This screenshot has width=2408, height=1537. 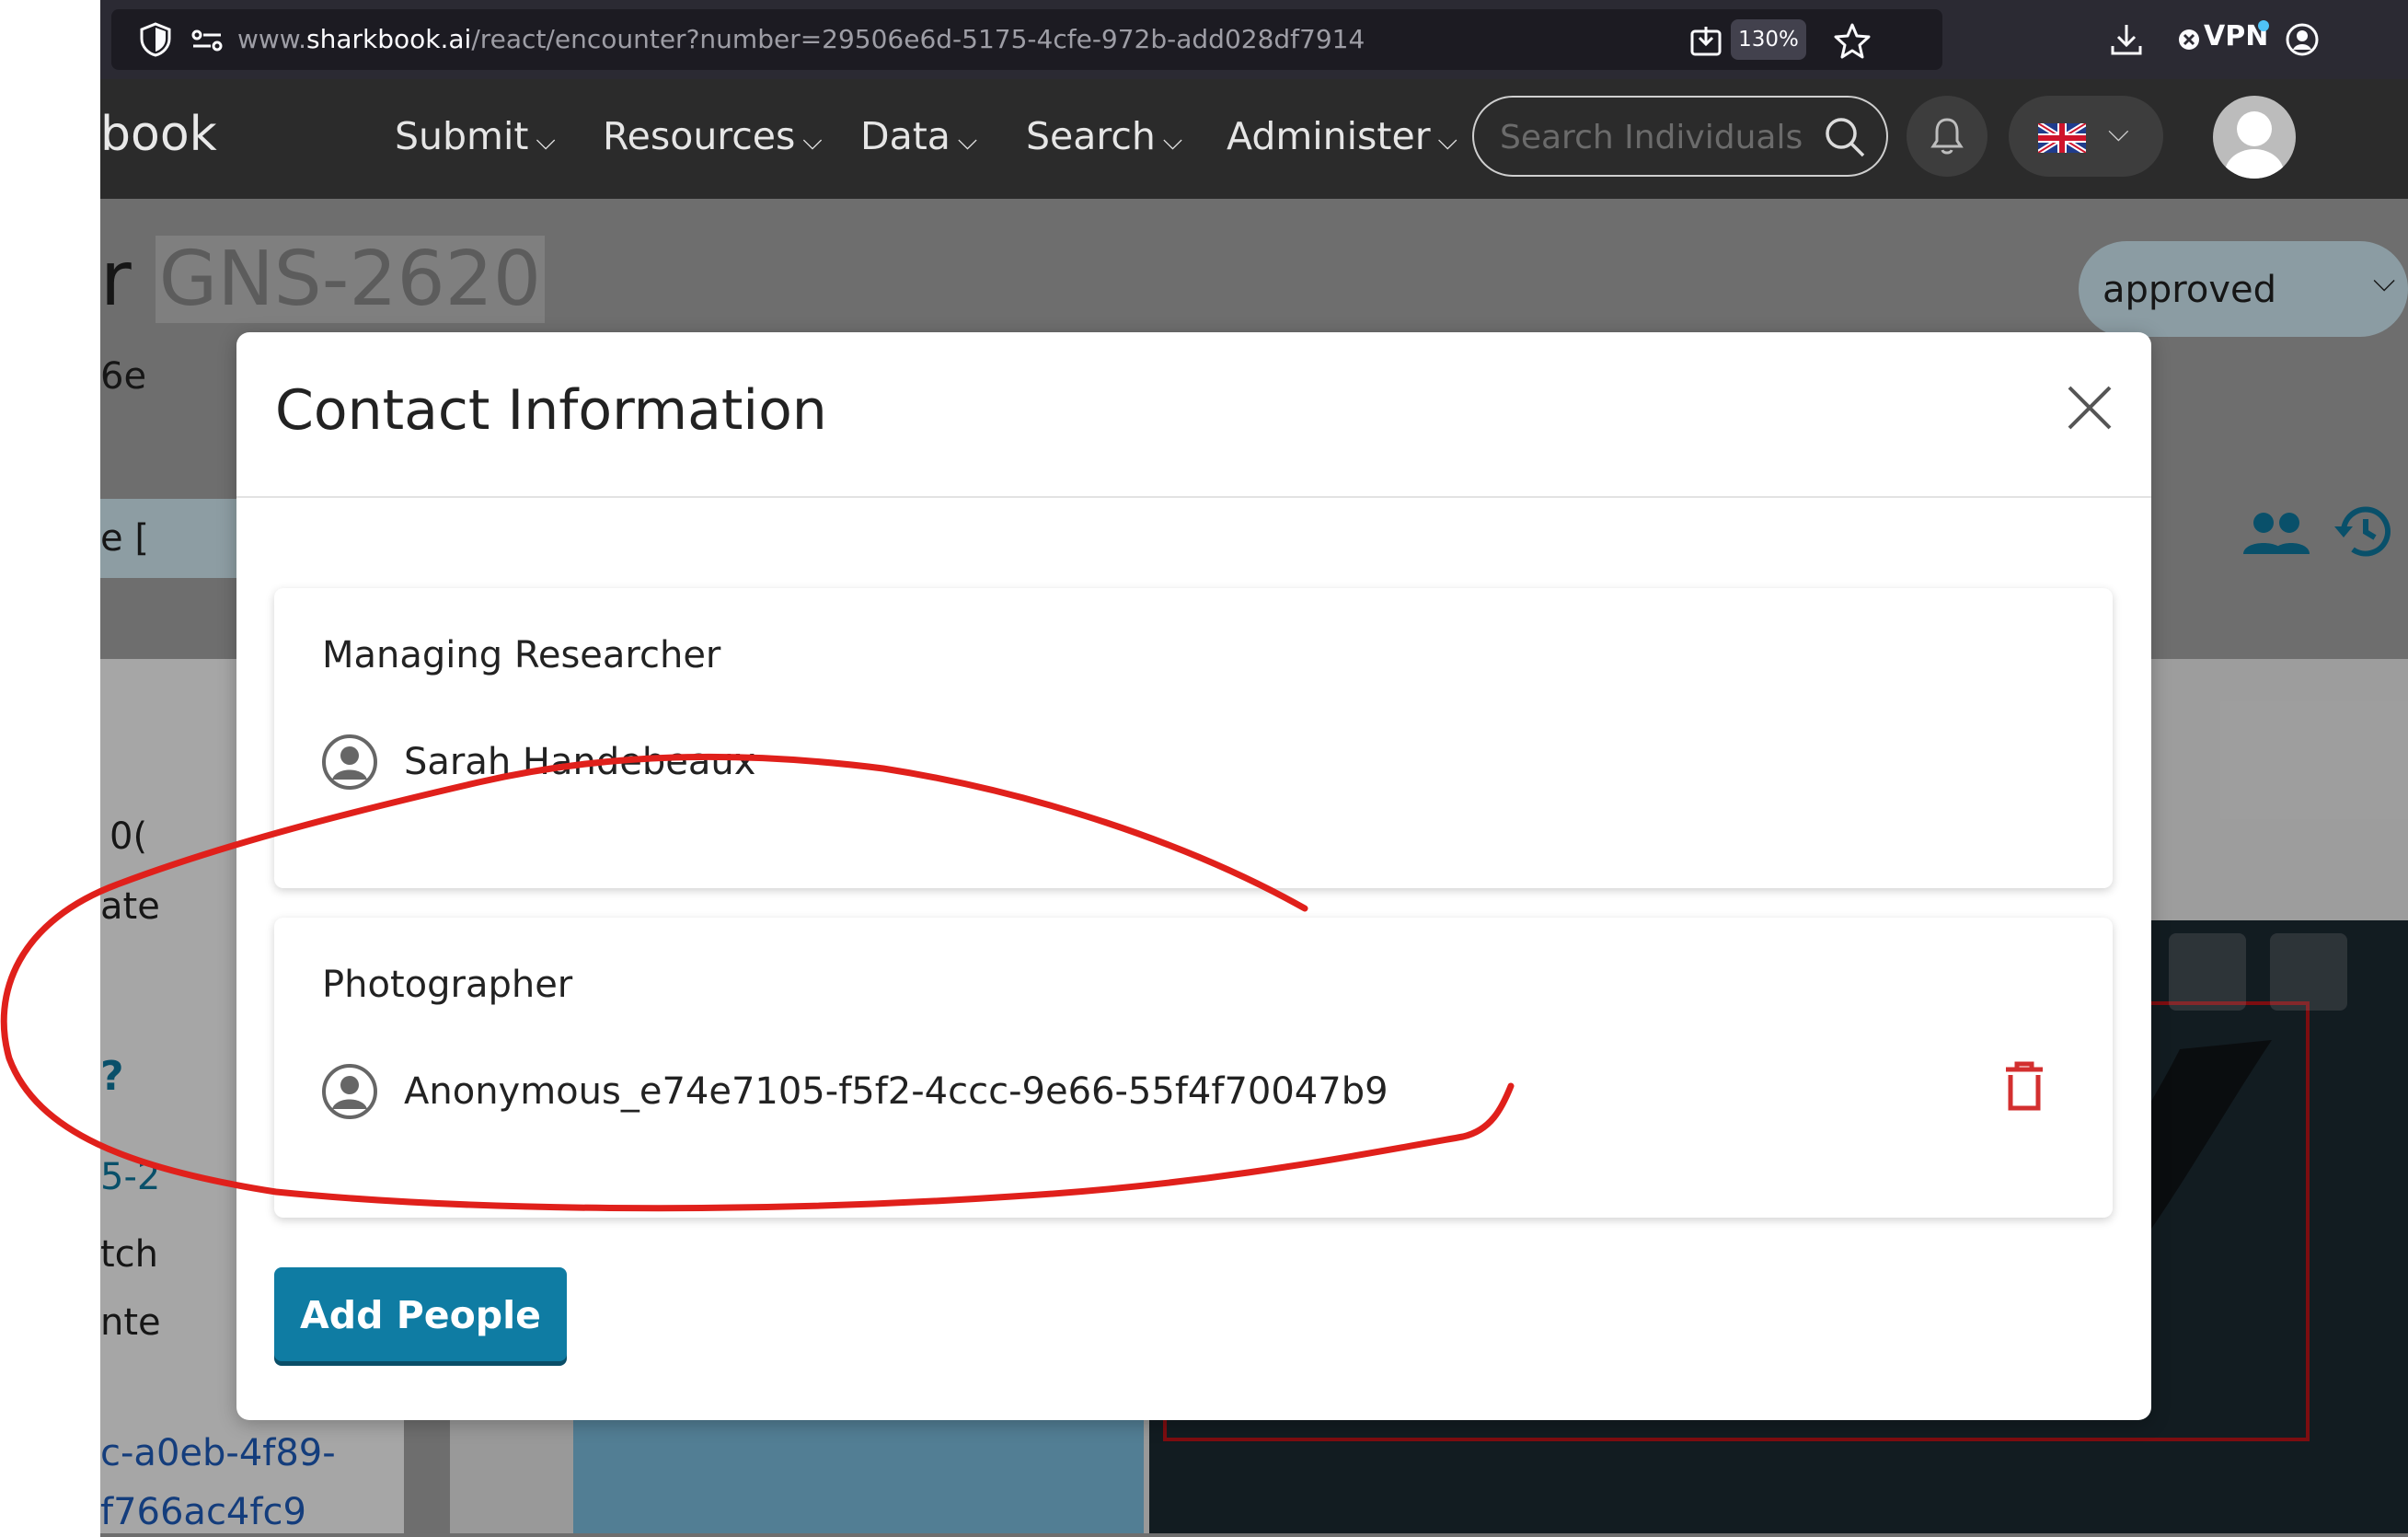 What do you see at coordinates (1091, 136) in the screenshot?
I see `nav-search-label: Search` at bounding box center [1091, 136].